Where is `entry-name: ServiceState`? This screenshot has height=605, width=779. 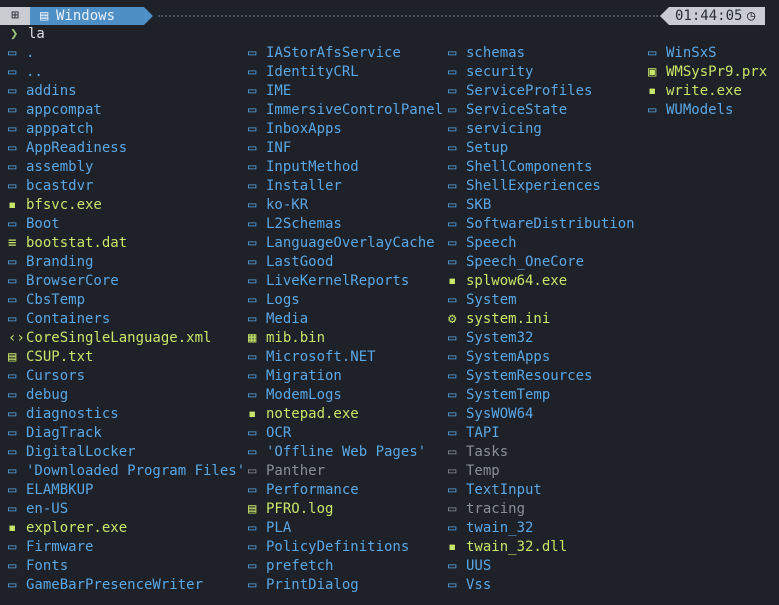 entry-name: ServiceState is located at coordinates (517, 110).